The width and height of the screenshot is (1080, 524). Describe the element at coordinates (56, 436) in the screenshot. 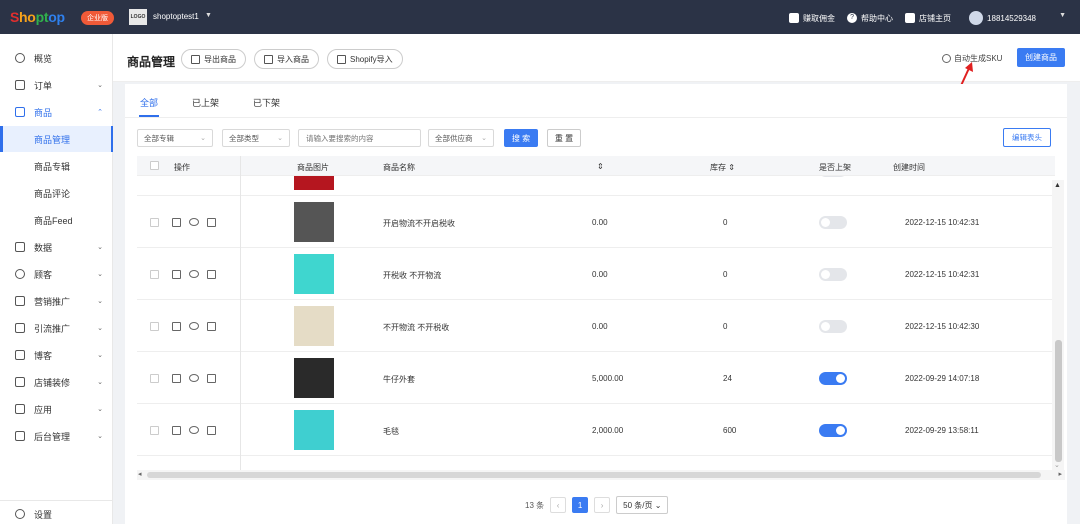

I see `sidebar-item-admin: 后台管理 ⌄` at that location.